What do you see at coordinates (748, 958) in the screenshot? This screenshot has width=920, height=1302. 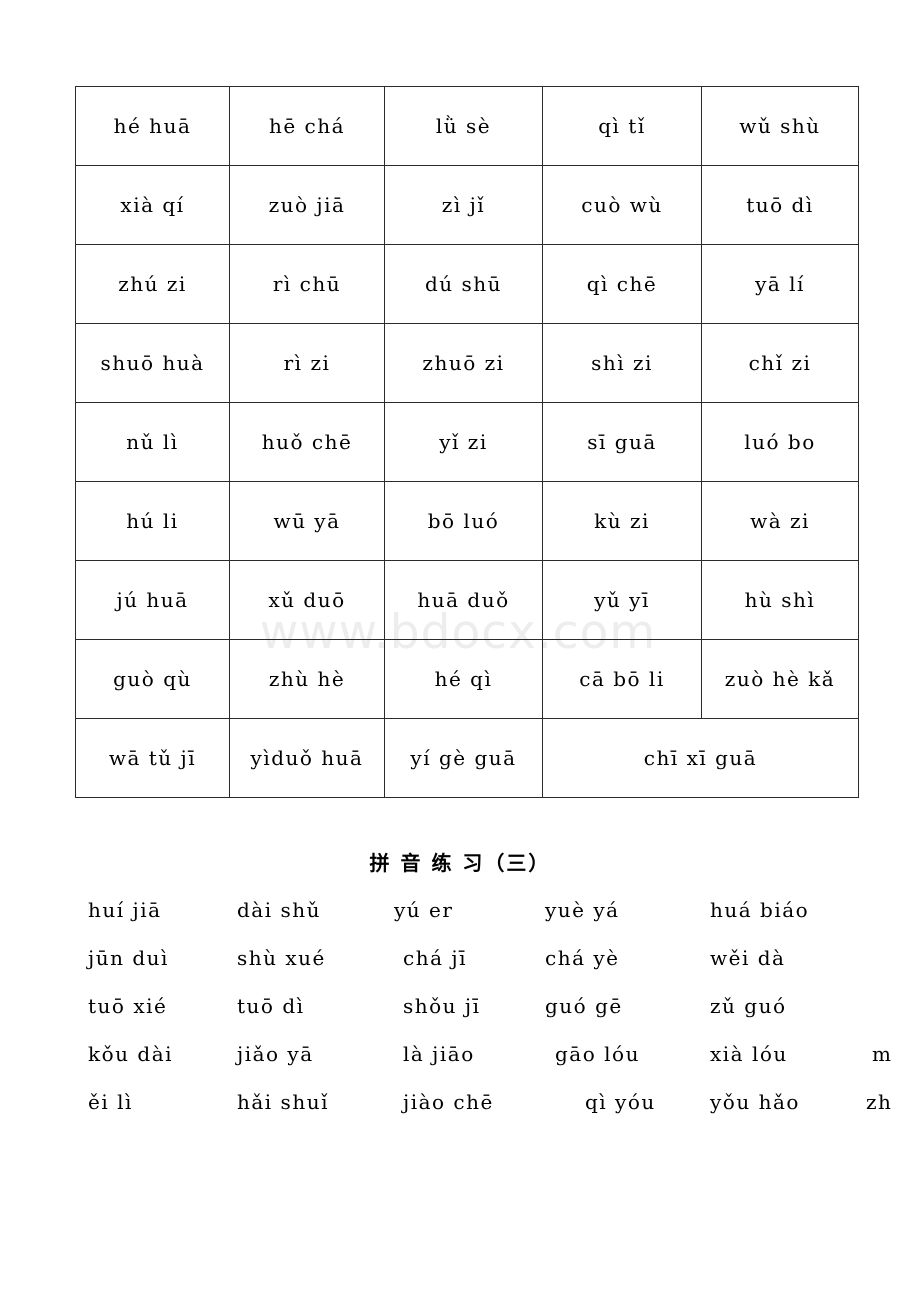 I see `exercise-word: wěi dà` at bounding box center [748, 958].